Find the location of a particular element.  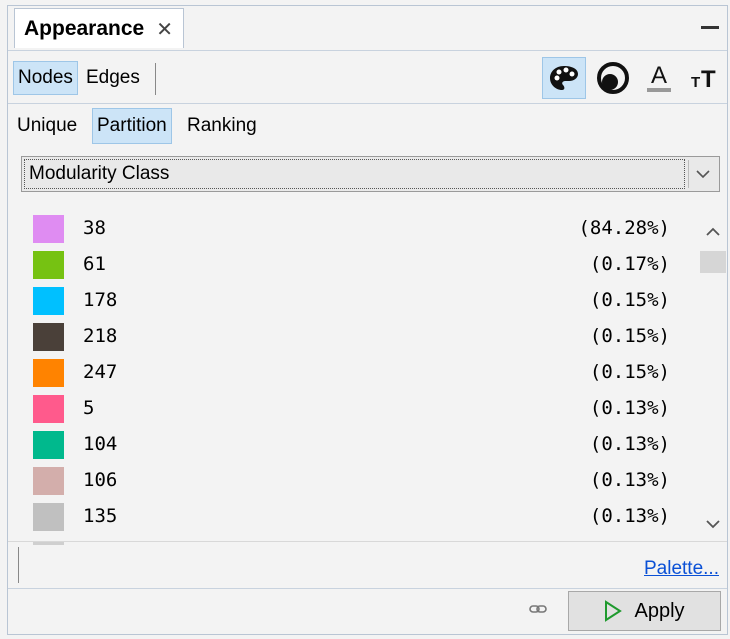

partition-value: 61 is located at coordinates (94, 264).